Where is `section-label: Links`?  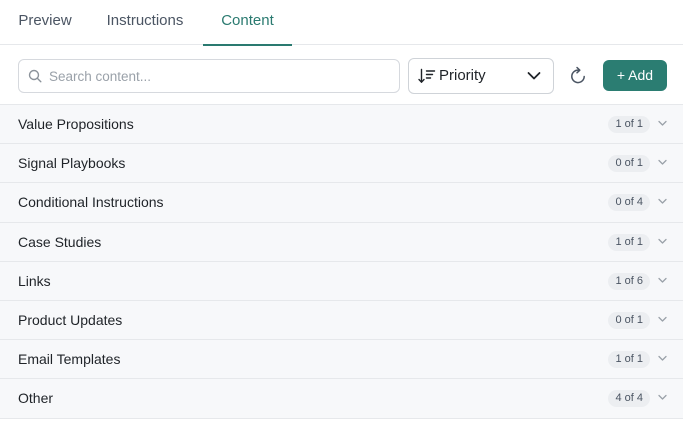 section-label: Links is located at coordinates (34, 280).